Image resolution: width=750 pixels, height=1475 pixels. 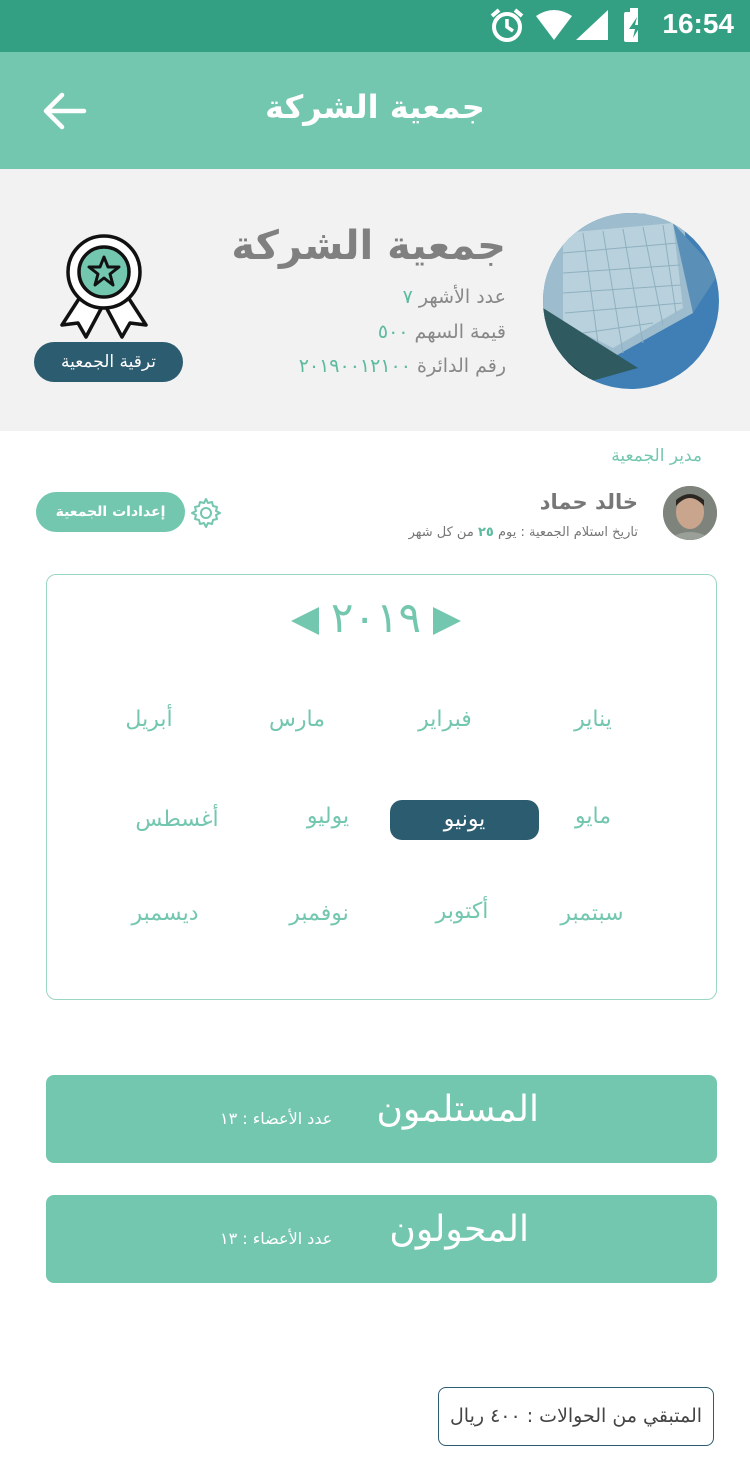 I want to click on month-december: ديسمبر, so click(x=165, y=914).